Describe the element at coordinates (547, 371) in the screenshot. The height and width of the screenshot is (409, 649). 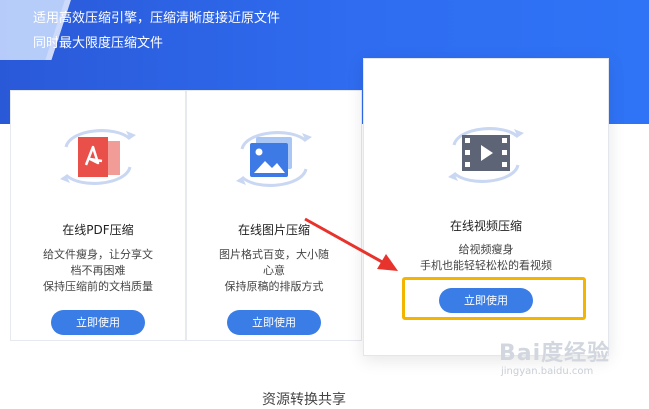
I see `watermark-url: jingyan.baidu.com` at that location.